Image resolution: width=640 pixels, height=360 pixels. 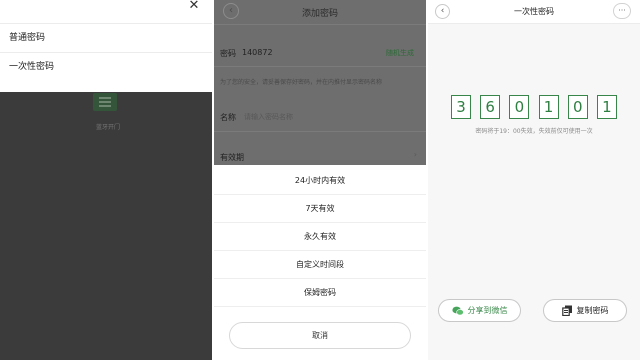 I want to click on validity-label: 有效期, so click(x=232, y=157).